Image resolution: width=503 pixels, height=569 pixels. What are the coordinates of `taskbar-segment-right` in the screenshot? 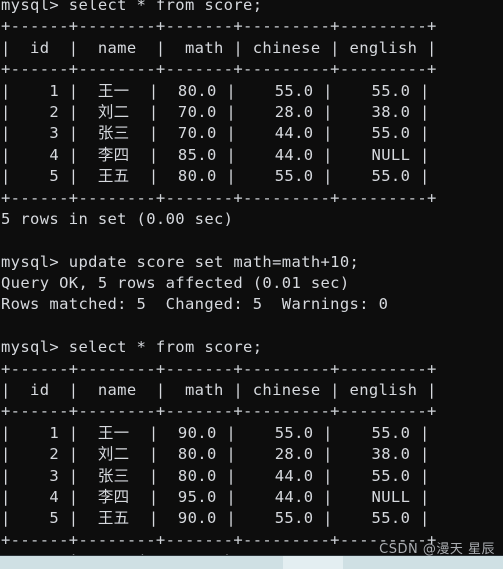 It's located at (423, 562).